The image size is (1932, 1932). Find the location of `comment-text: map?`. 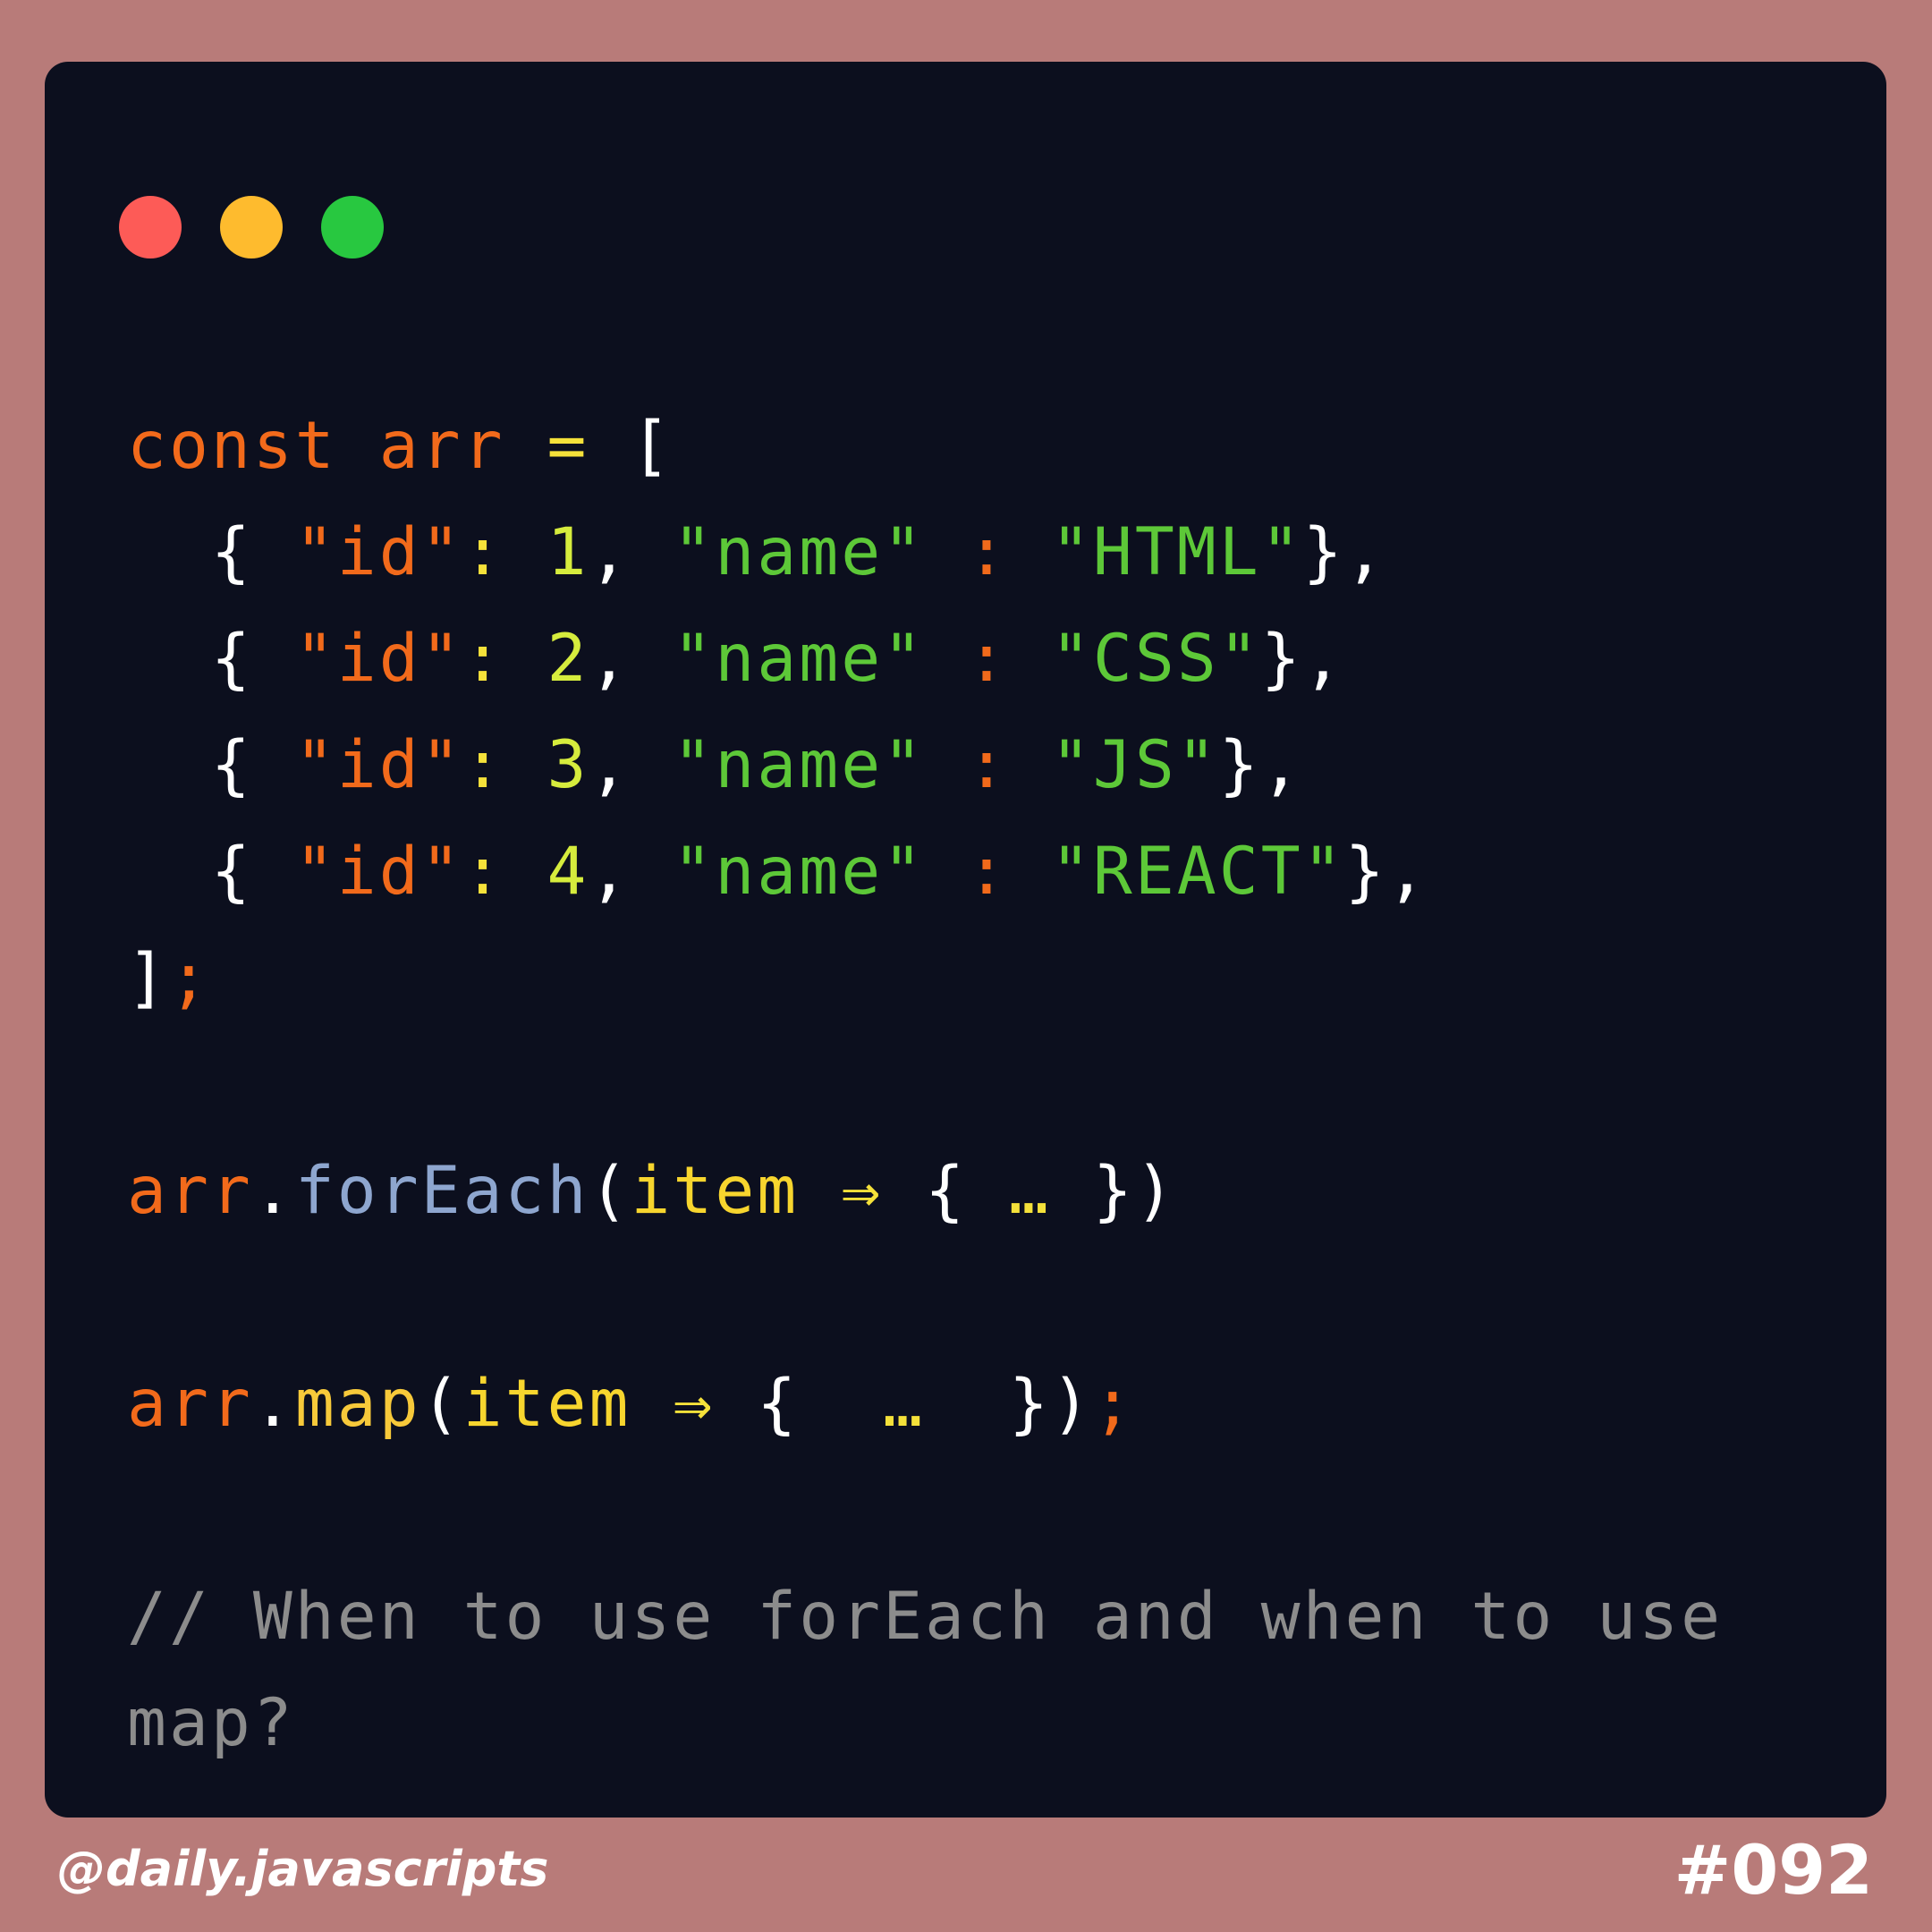

comment-text: map? is located at coordinates (211, 1723).